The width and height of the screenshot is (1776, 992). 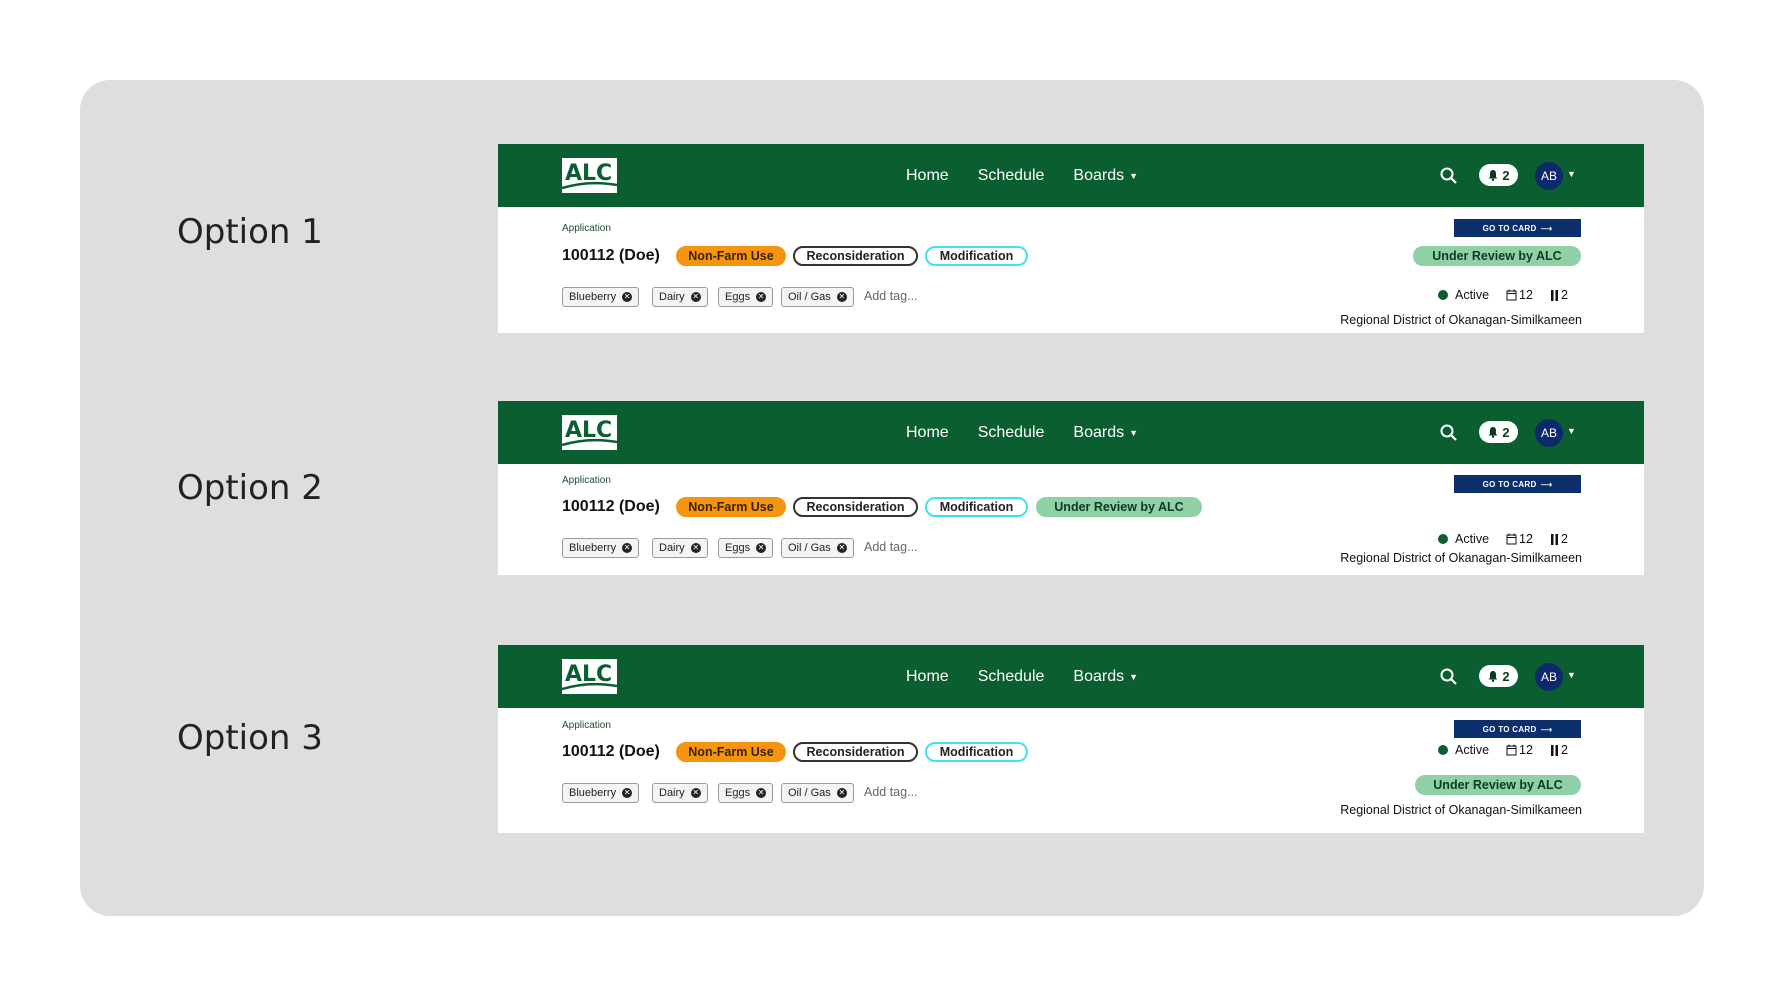 I want to click on active-status-icon, so click(x=1443, y=295).